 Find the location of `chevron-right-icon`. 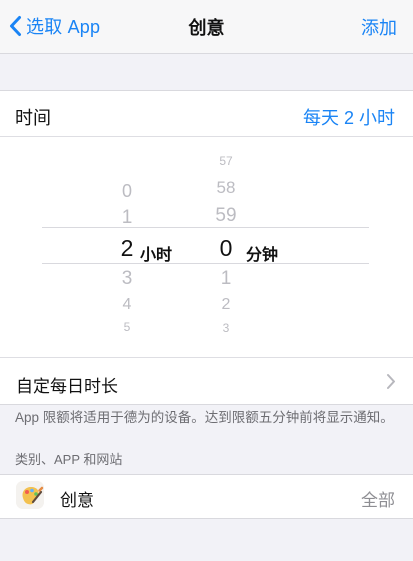

chevron-right-icon is located at coordinates (391, 381).